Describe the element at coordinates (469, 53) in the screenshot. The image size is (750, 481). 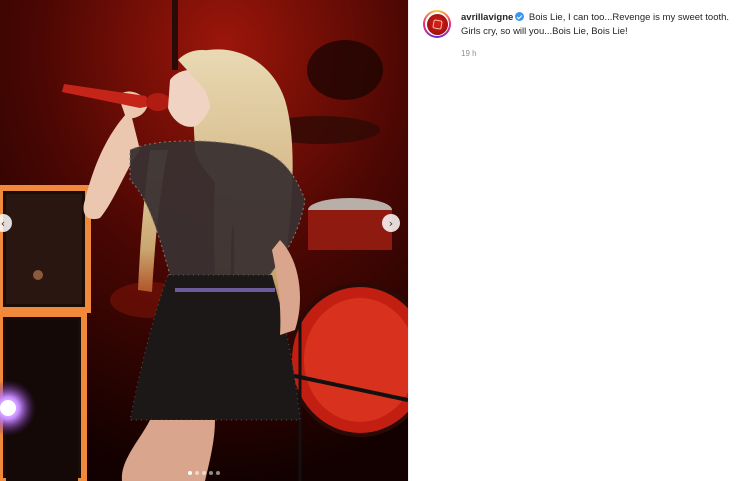
I see `post-timestamp: 19 h` at that location.